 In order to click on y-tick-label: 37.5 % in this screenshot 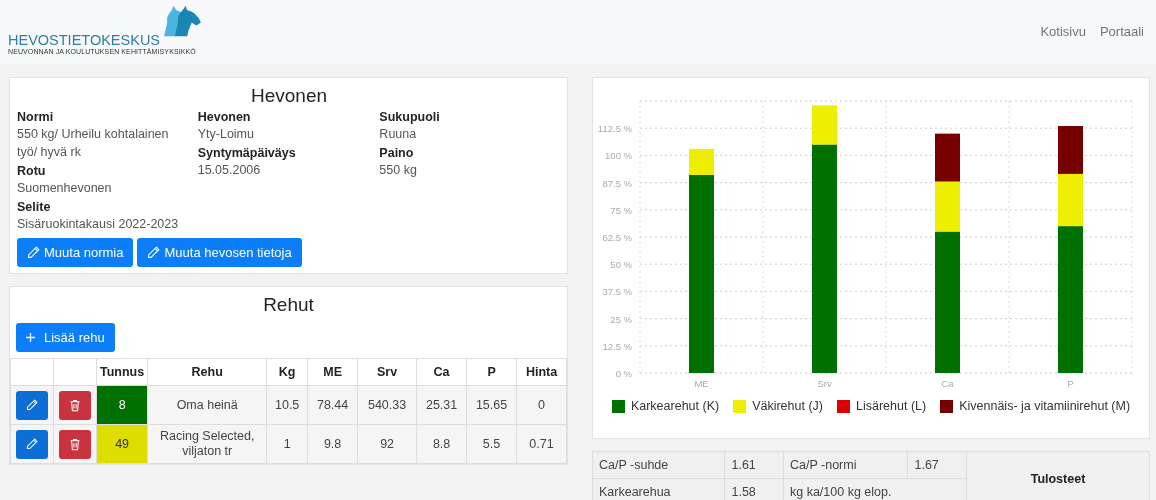, I will do `click(617, 292)`.